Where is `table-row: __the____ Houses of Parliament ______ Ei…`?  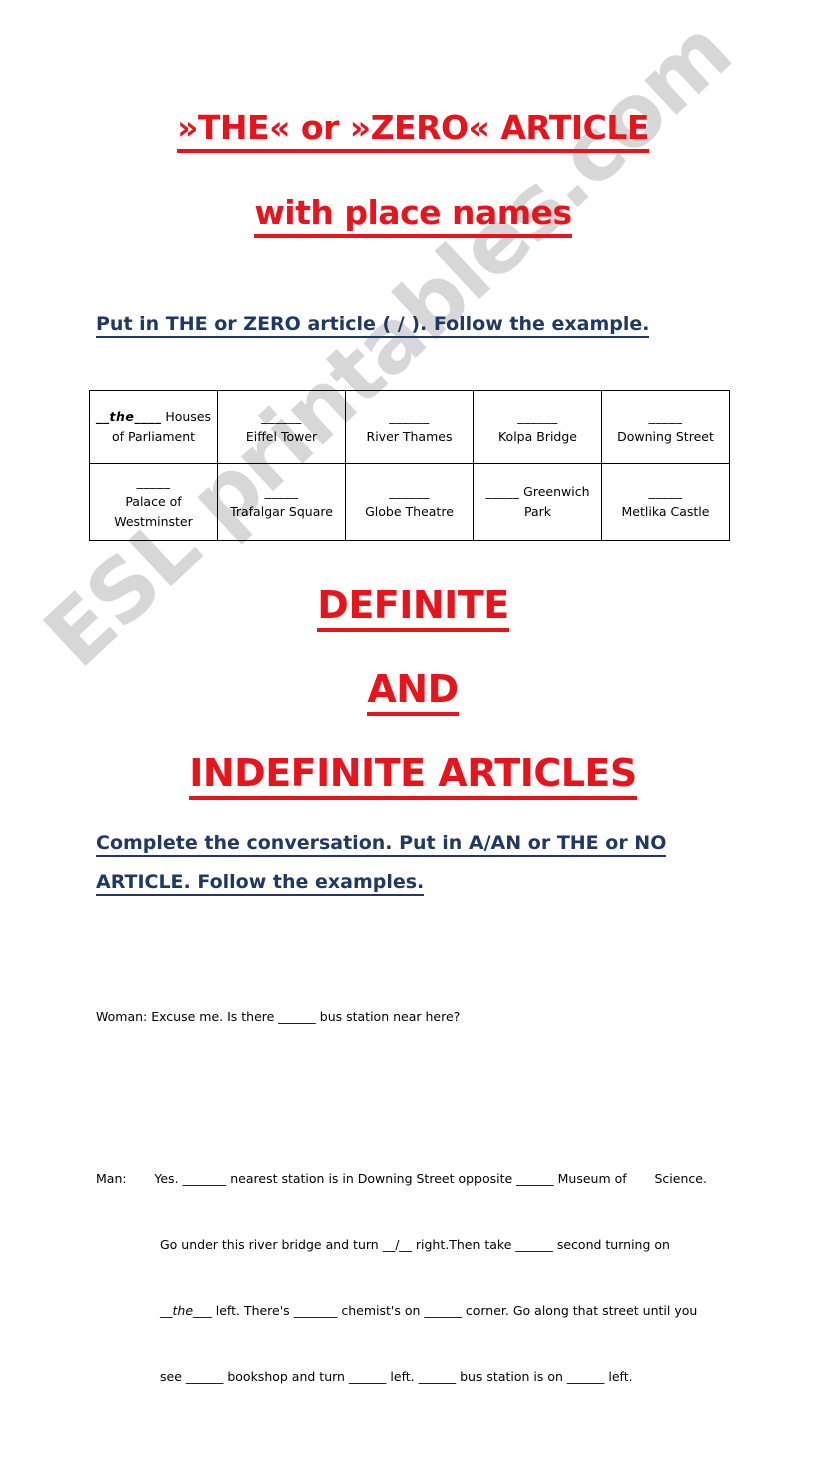
table-row: __the____ Houses of Parliament ______ Ei… is located at coordinates (409, 427).